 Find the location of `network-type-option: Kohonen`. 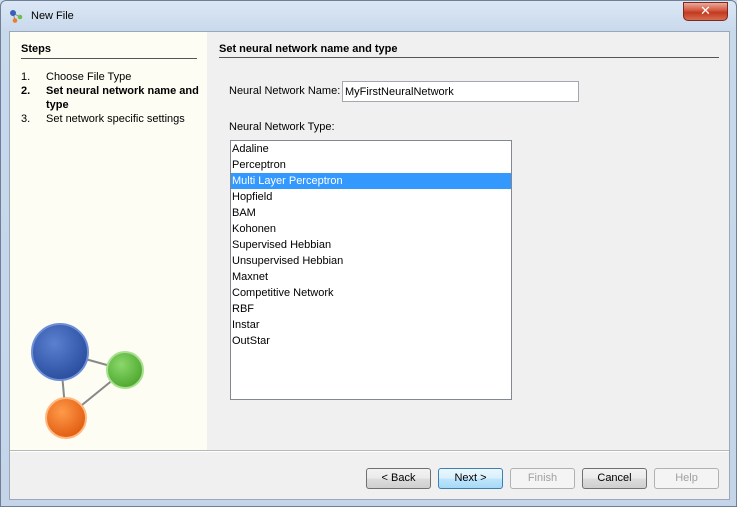

network-type-option: Kohonen is located at coordinates (371, 229).